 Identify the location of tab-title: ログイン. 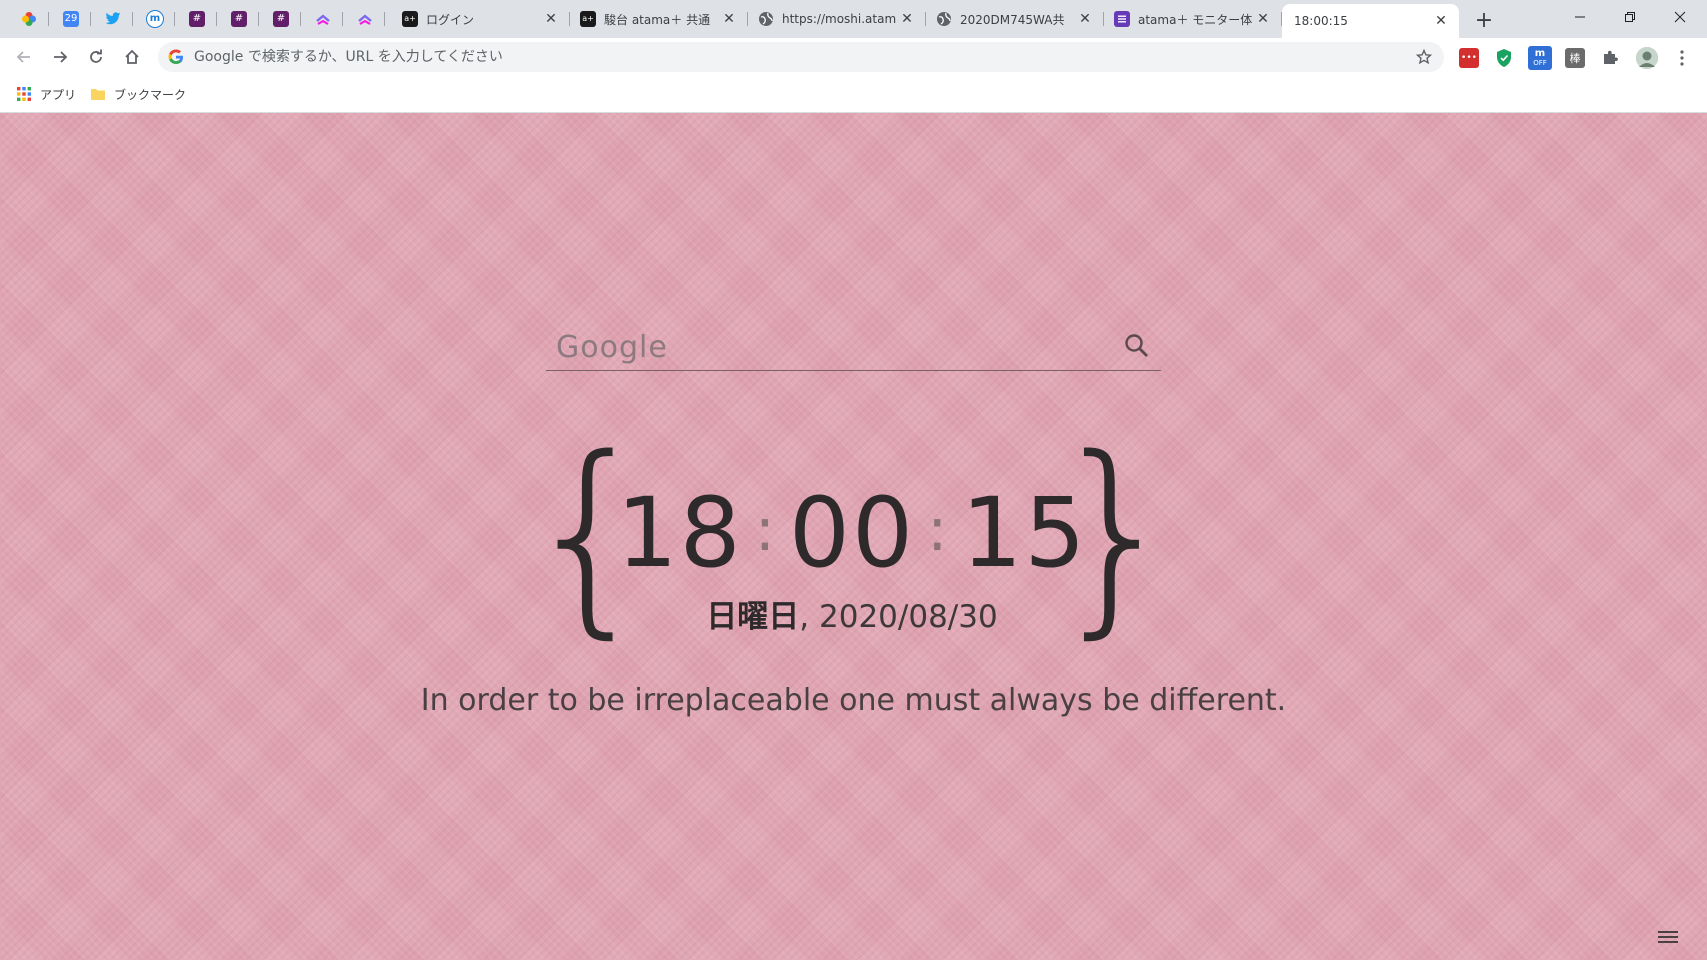
(450, 19).